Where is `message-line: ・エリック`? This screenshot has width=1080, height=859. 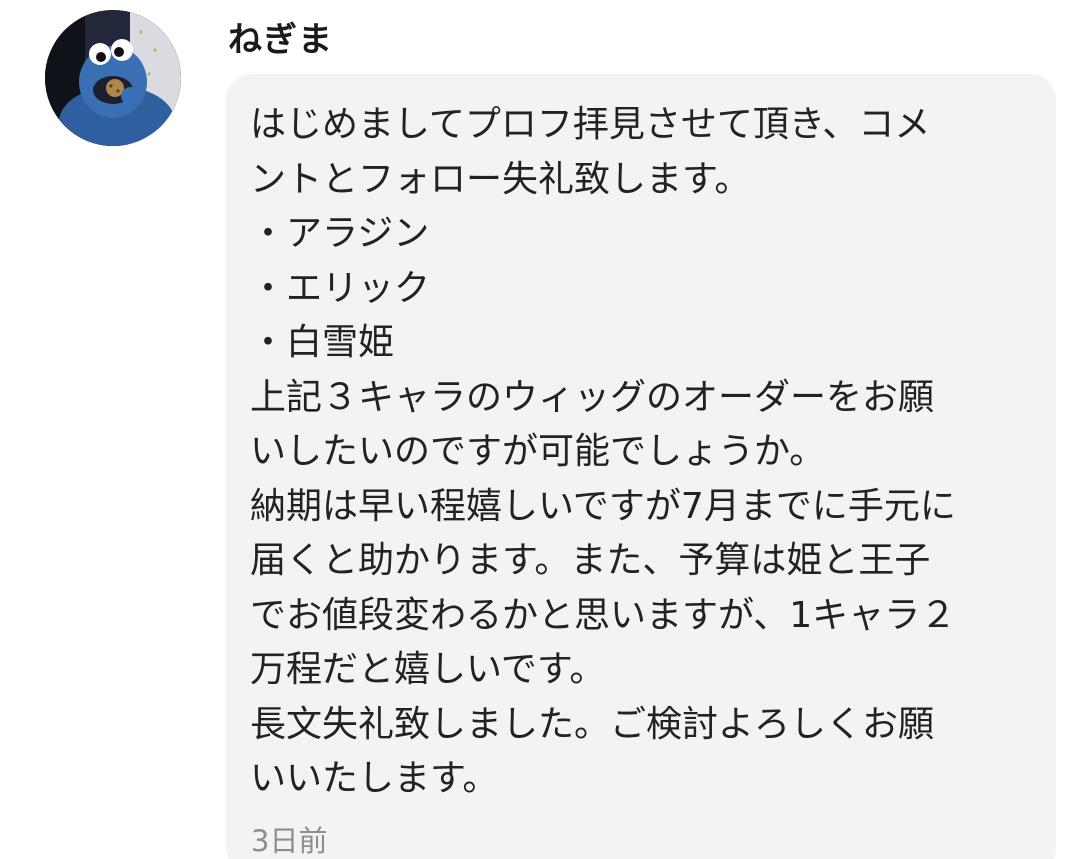 message-line: ・エリック is located at coordinates (340, 288).